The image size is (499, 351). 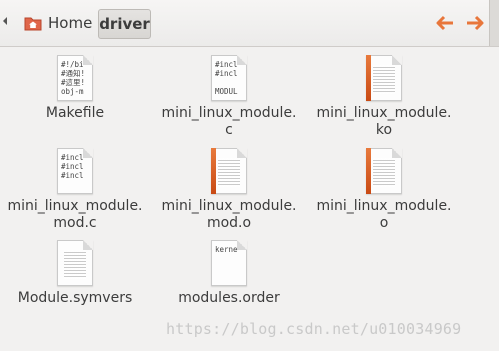 I want to click on forward-button, so click(x=475, y=23).